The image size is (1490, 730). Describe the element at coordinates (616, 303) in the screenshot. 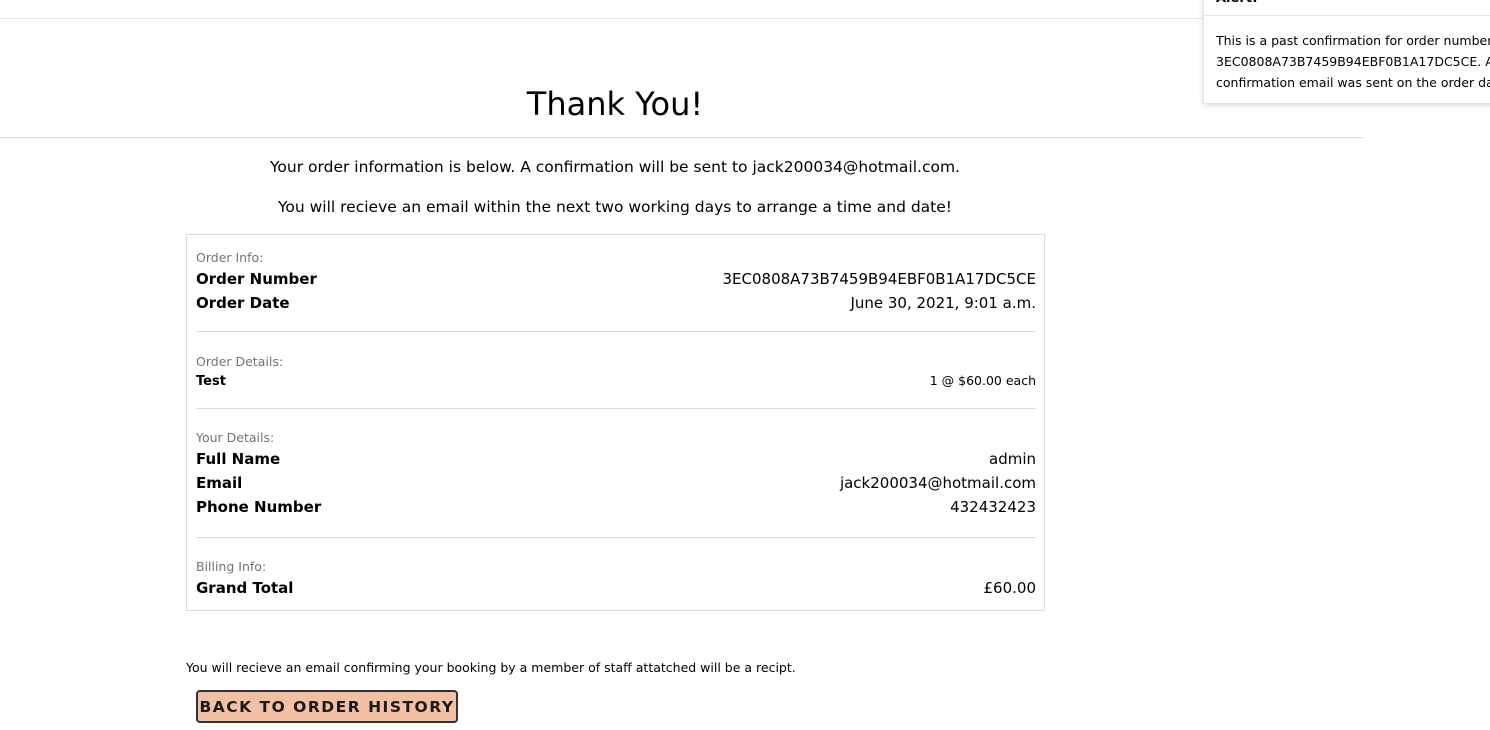

I see `order-date-row: Order Date June 30, 2021, 9:01 a.m.` at that location.